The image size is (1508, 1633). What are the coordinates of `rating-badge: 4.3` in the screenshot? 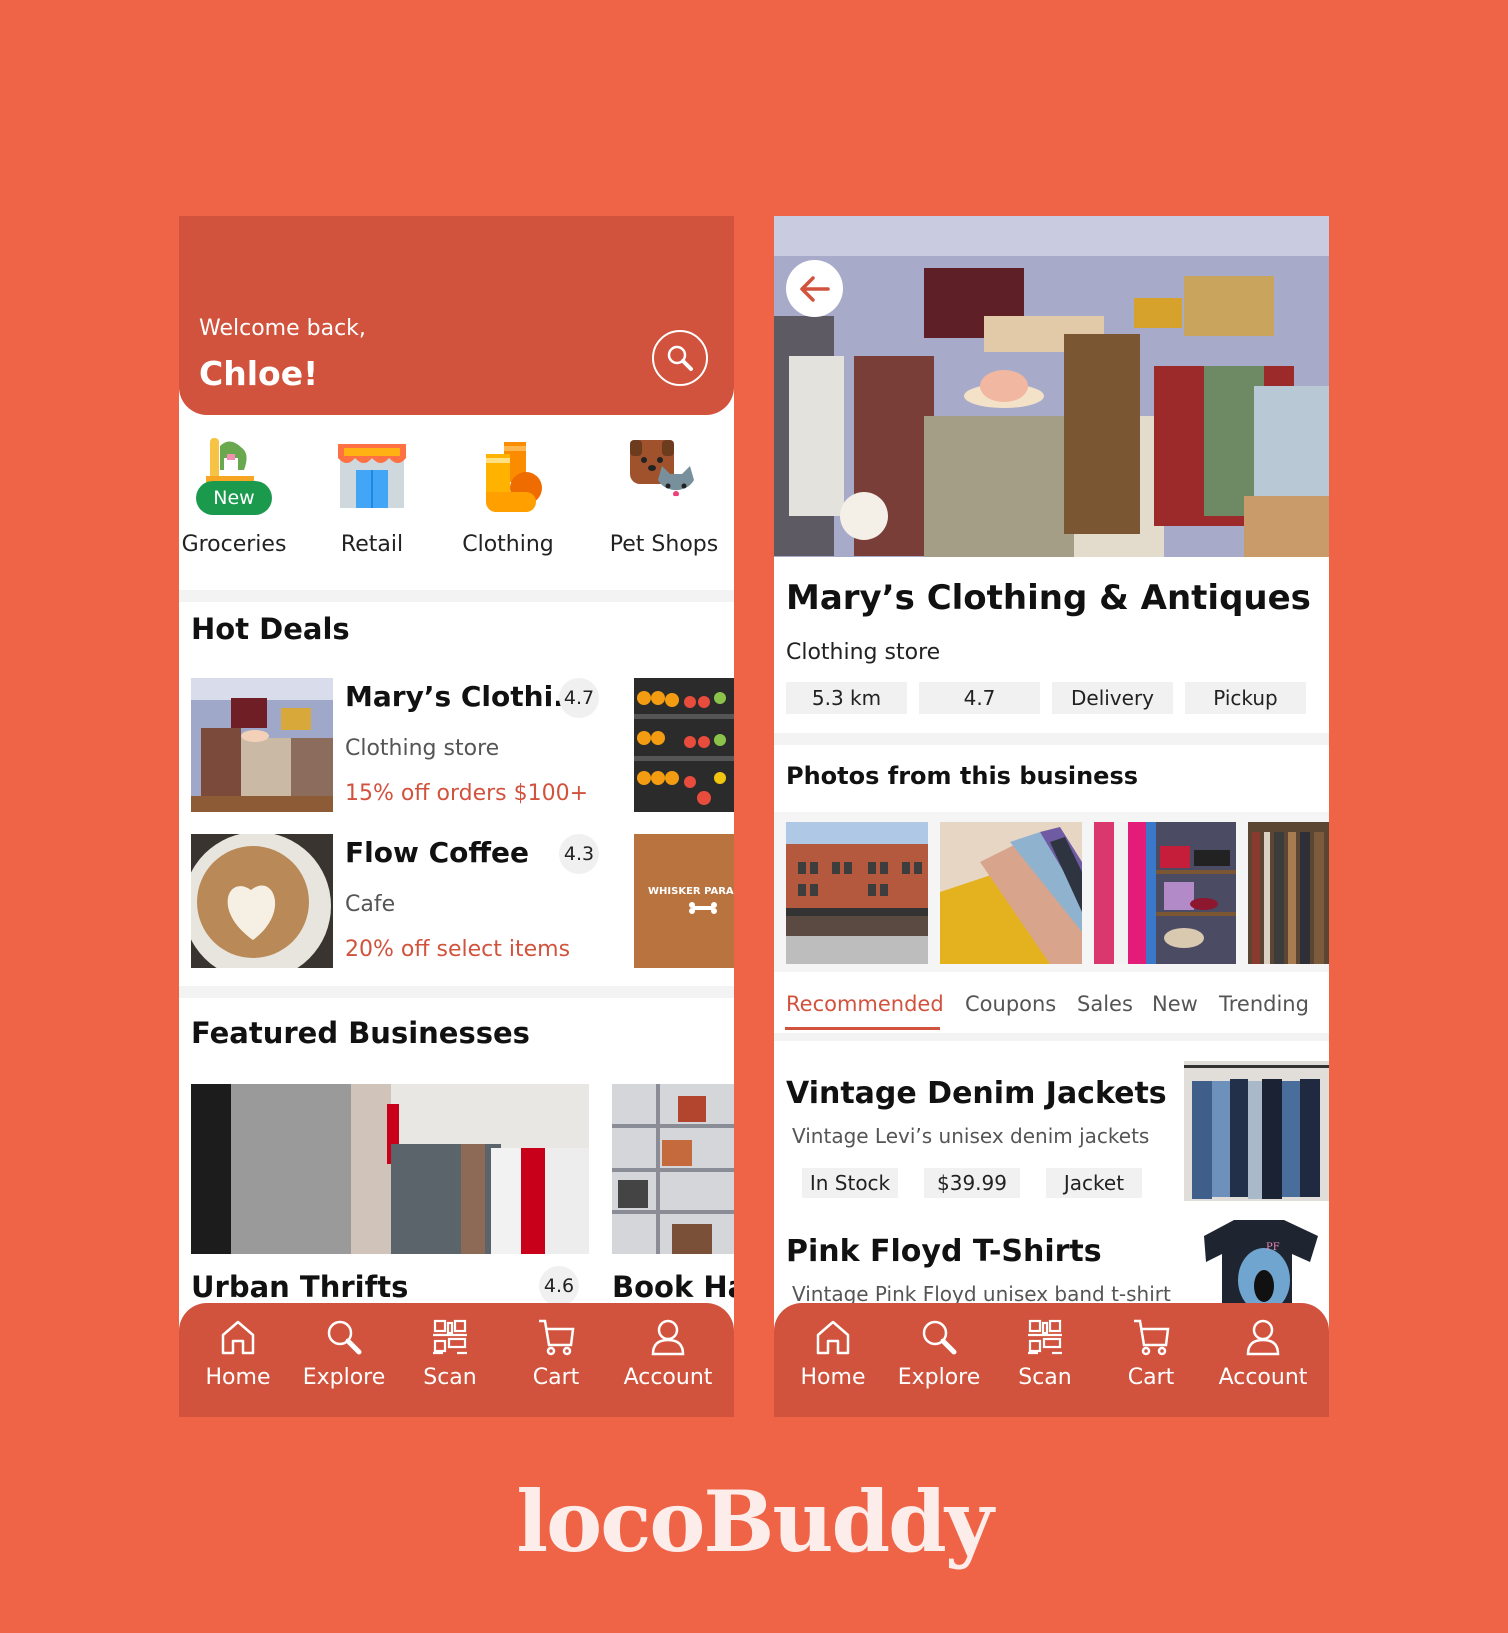 It's located at (579, 854).